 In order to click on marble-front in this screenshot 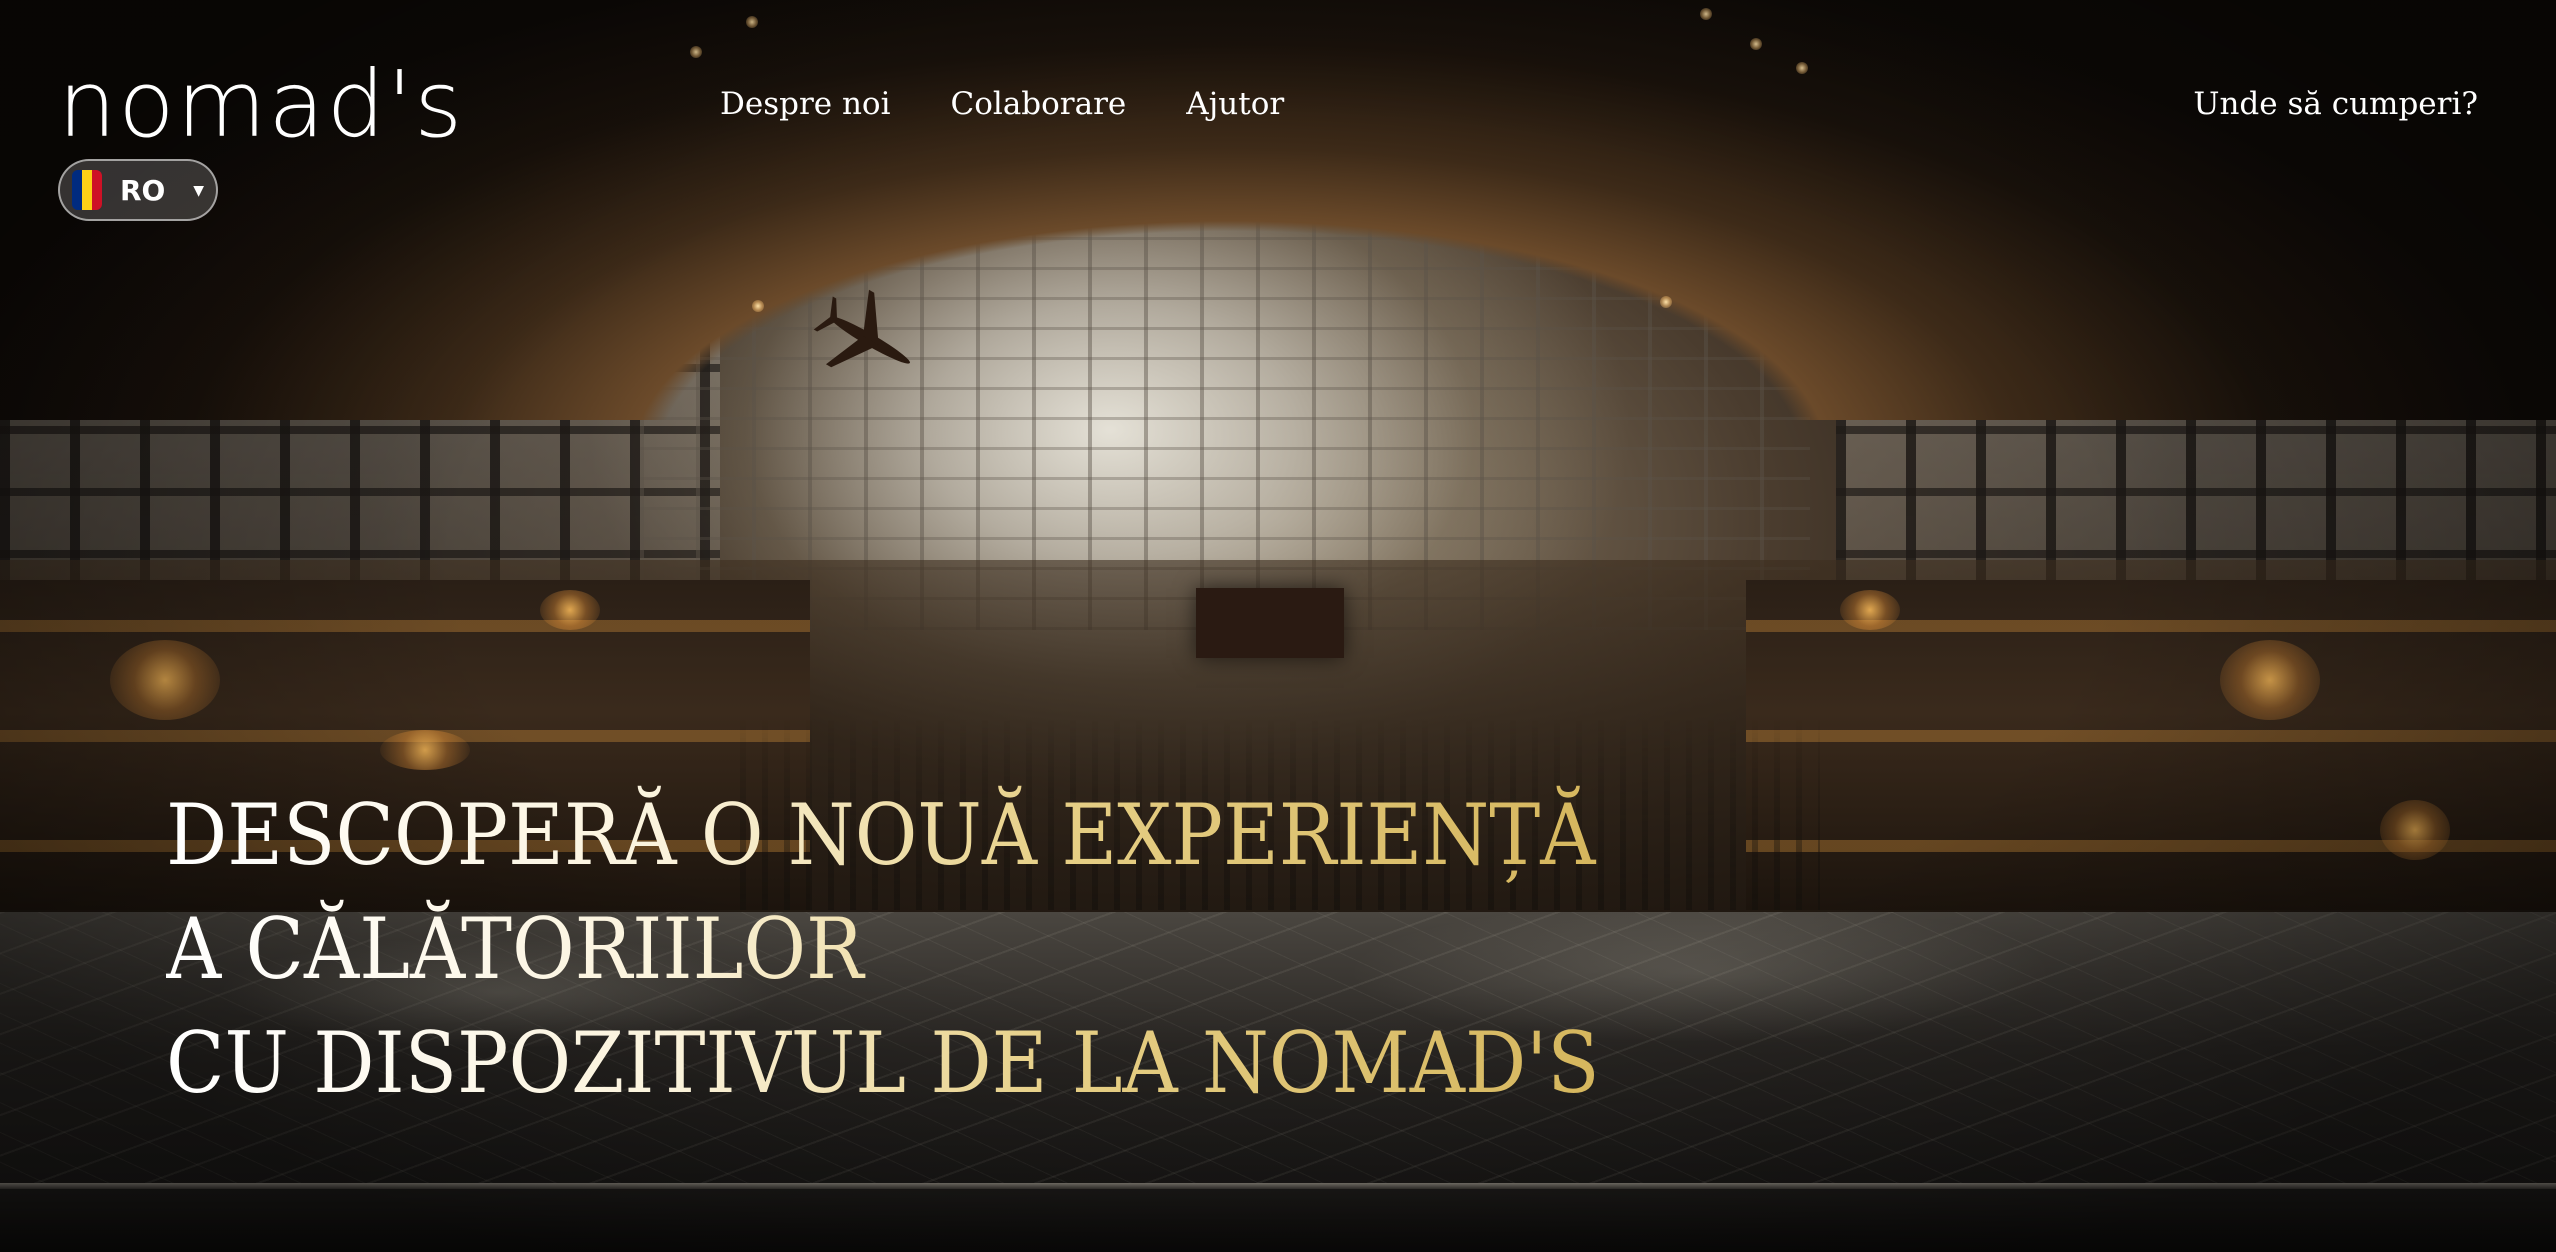, I will do `click(1278, 1220)`.